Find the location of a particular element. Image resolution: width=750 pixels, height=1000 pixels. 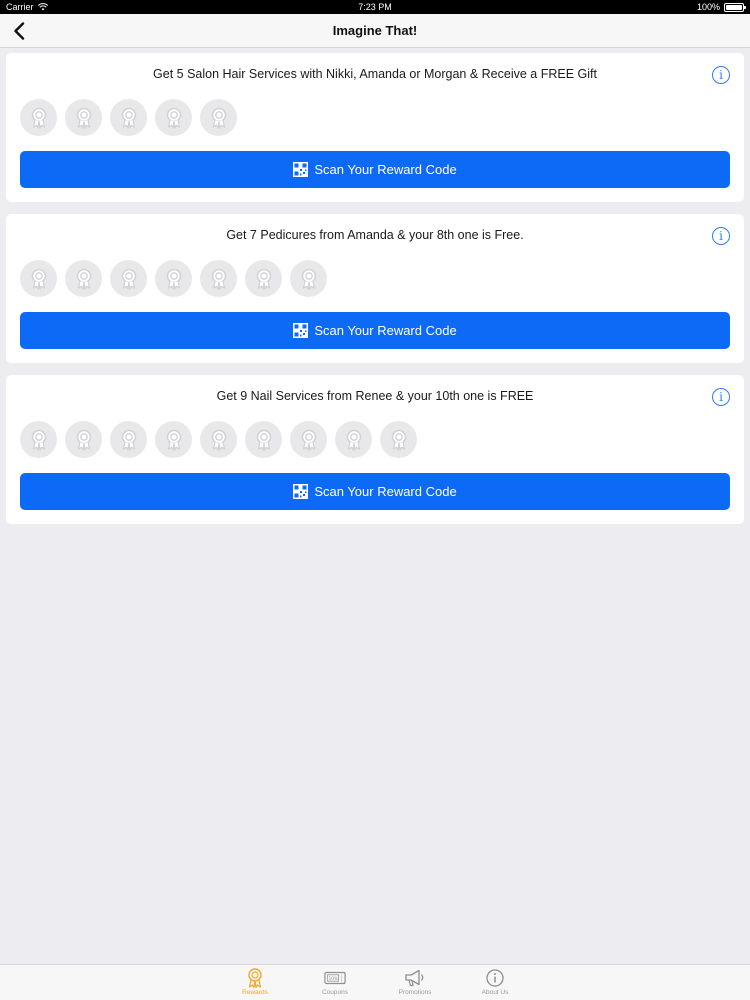

status-left: Carrier is located at coordinates (27, 7).